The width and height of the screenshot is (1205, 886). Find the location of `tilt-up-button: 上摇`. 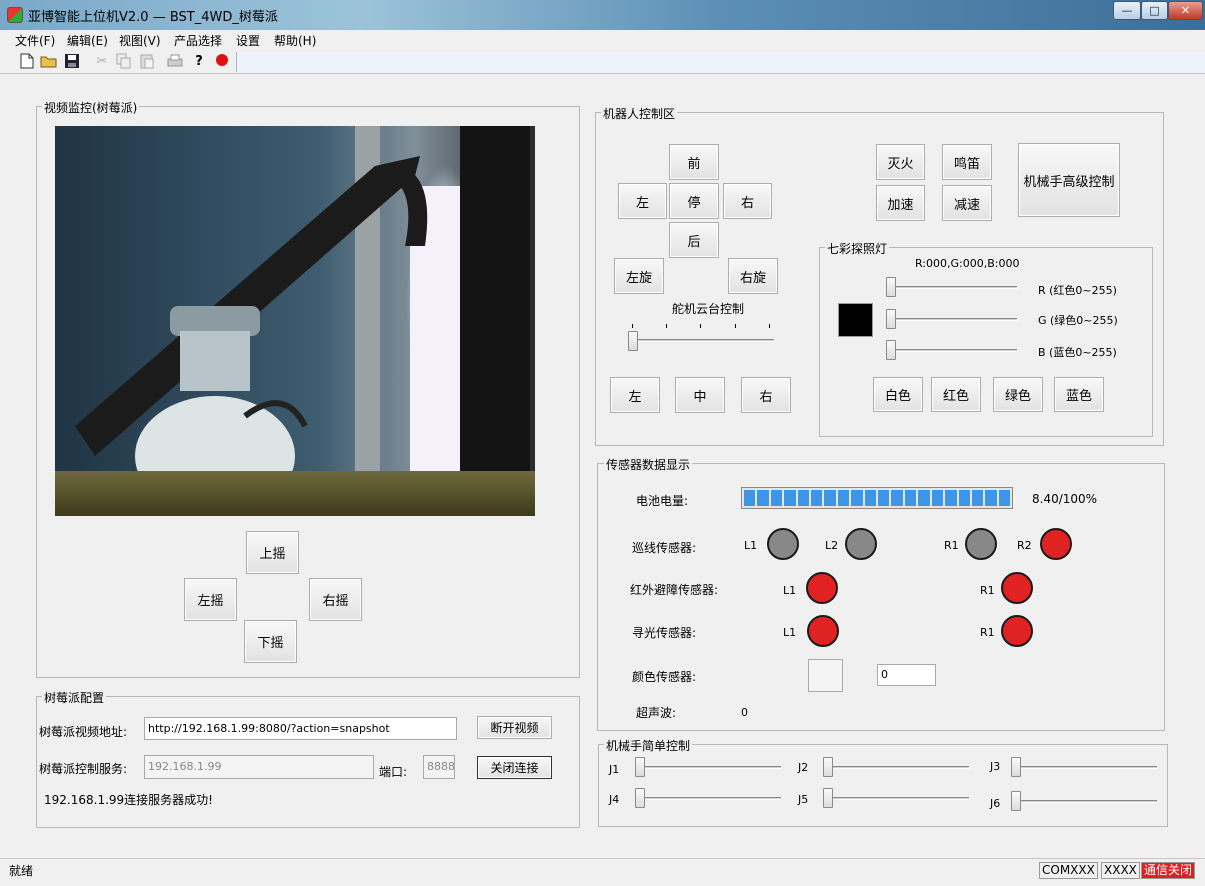

tilt-up-button: 上摇 is located at coordinates (272, 552).